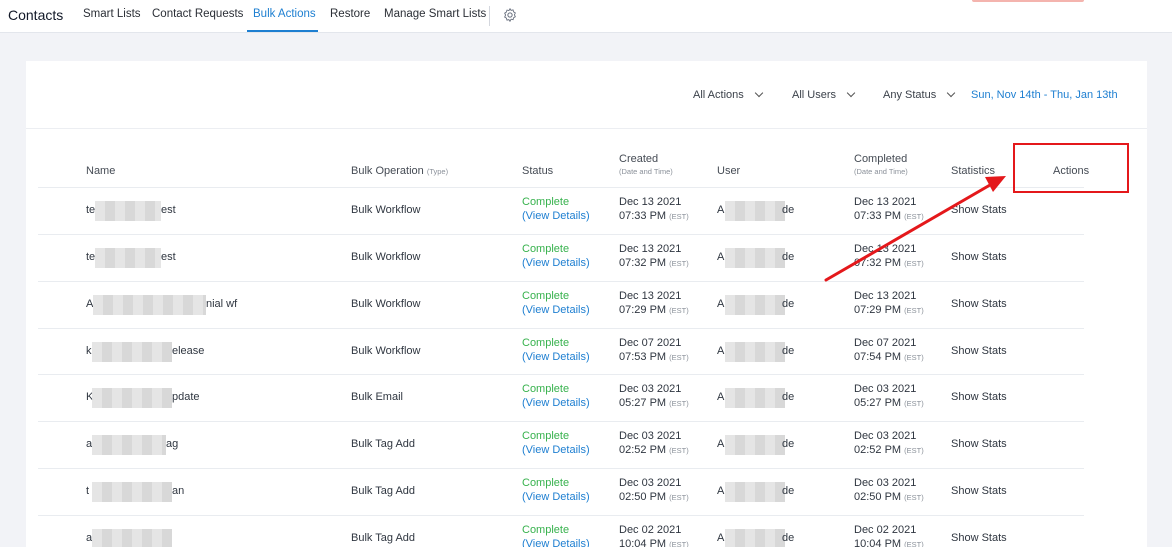 This screenshot has height=547, width=1172. What do you see at coordinates (100, 171) in the screenshot?
I see `header-name: Name` at bounding box center [100, 171].